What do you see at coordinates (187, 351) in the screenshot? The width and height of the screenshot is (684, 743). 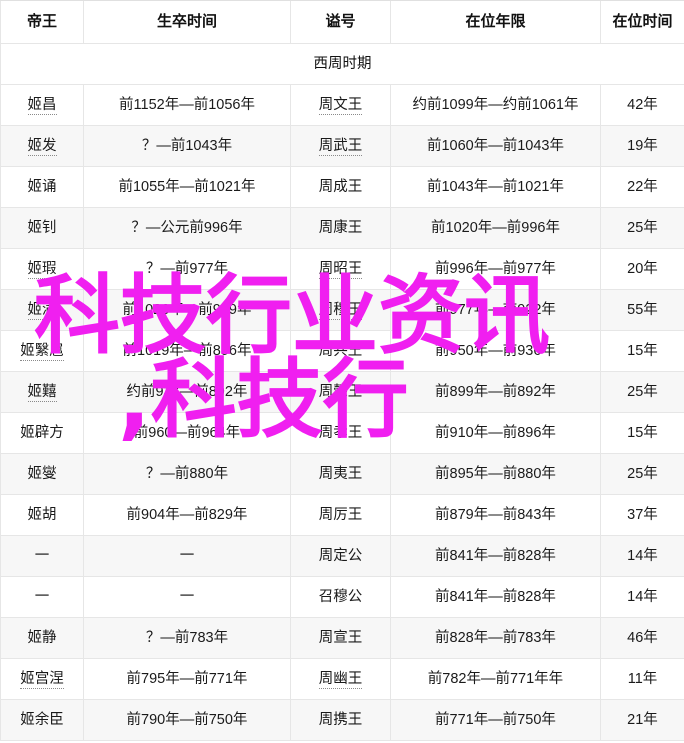 I see `cell-life: 前1019年—前896年` at bounding box center [187, 351].